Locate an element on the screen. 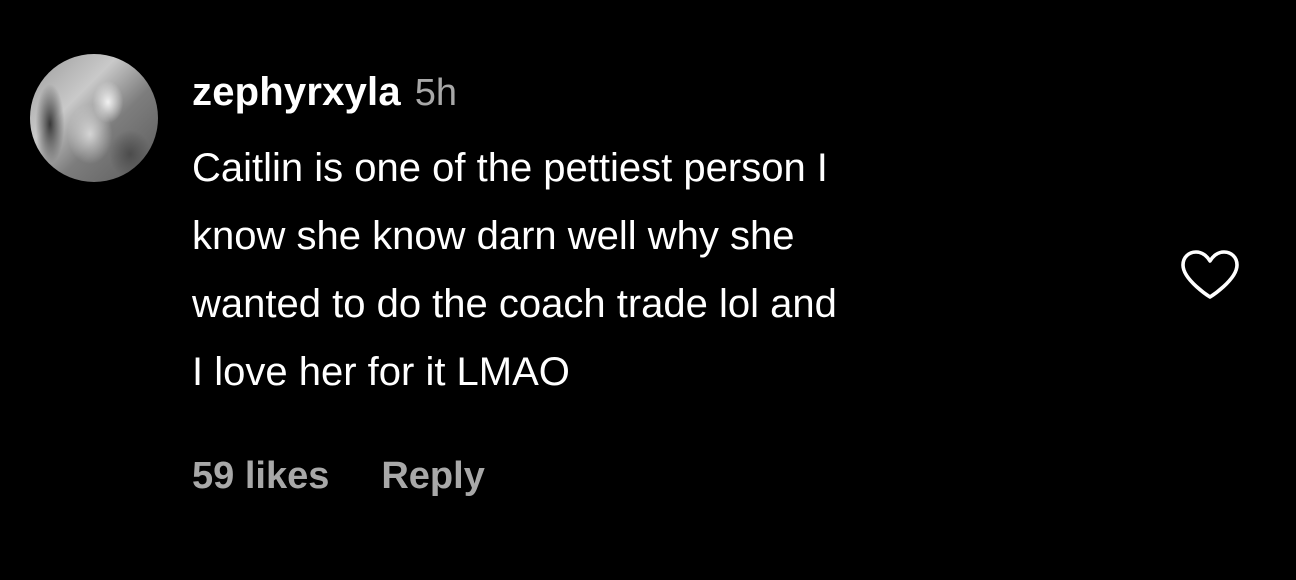 This screenshot has height=580, width=1296. reply-button: Reply is located at coordinates (432, 476).